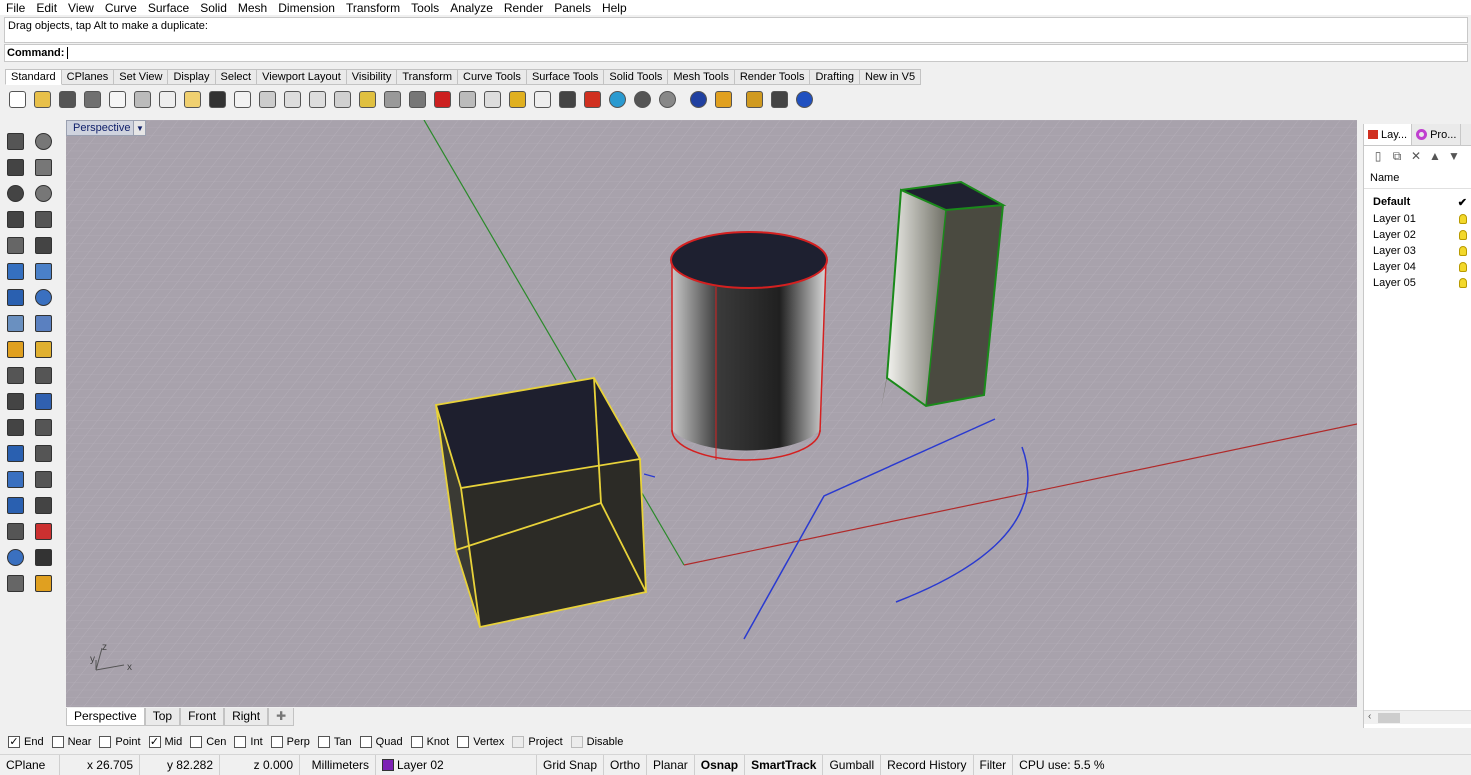  I want to click on menu-curve: Curve, so click(120, 8).